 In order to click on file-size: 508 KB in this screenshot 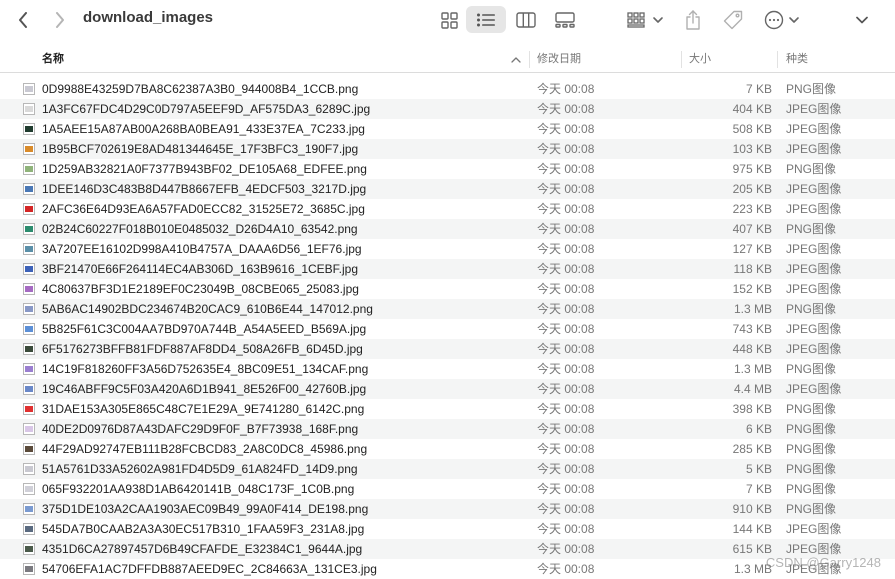, I will do `click(752, 129)`.